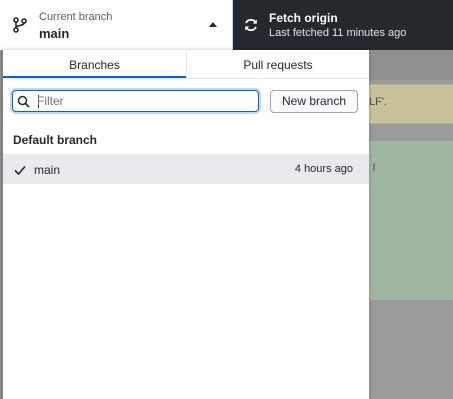 The image size is (453, 399). I want to click on fetch-title: Fetch origin, so click(303, 18).